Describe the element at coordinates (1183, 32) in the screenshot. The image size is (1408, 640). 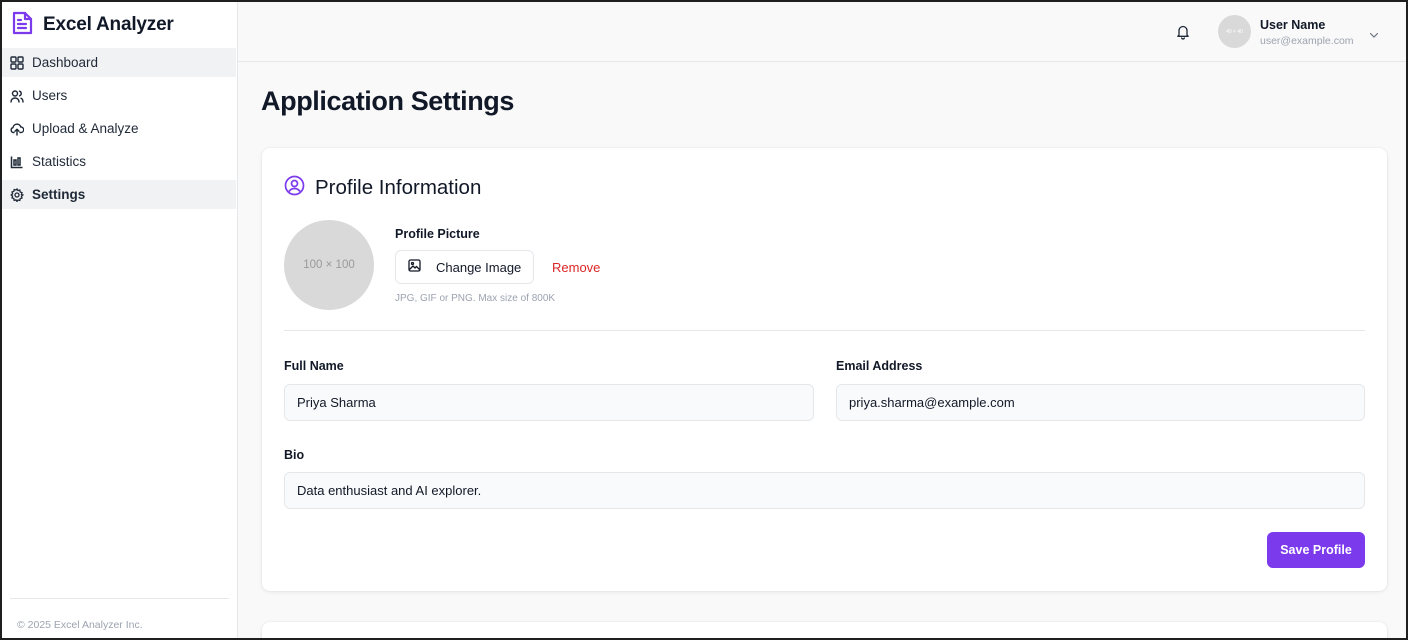
I see `bell-icon` at that location.